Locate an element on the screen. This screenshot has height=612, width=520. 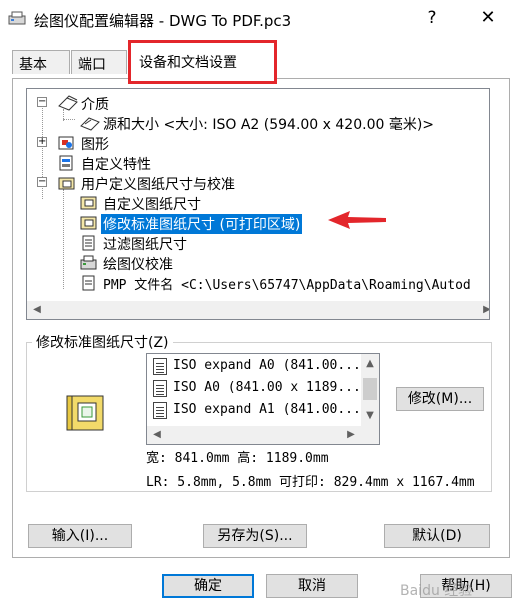
tab-device-document-settings: 设备和文档设置 is located at coordinates (202, 62).